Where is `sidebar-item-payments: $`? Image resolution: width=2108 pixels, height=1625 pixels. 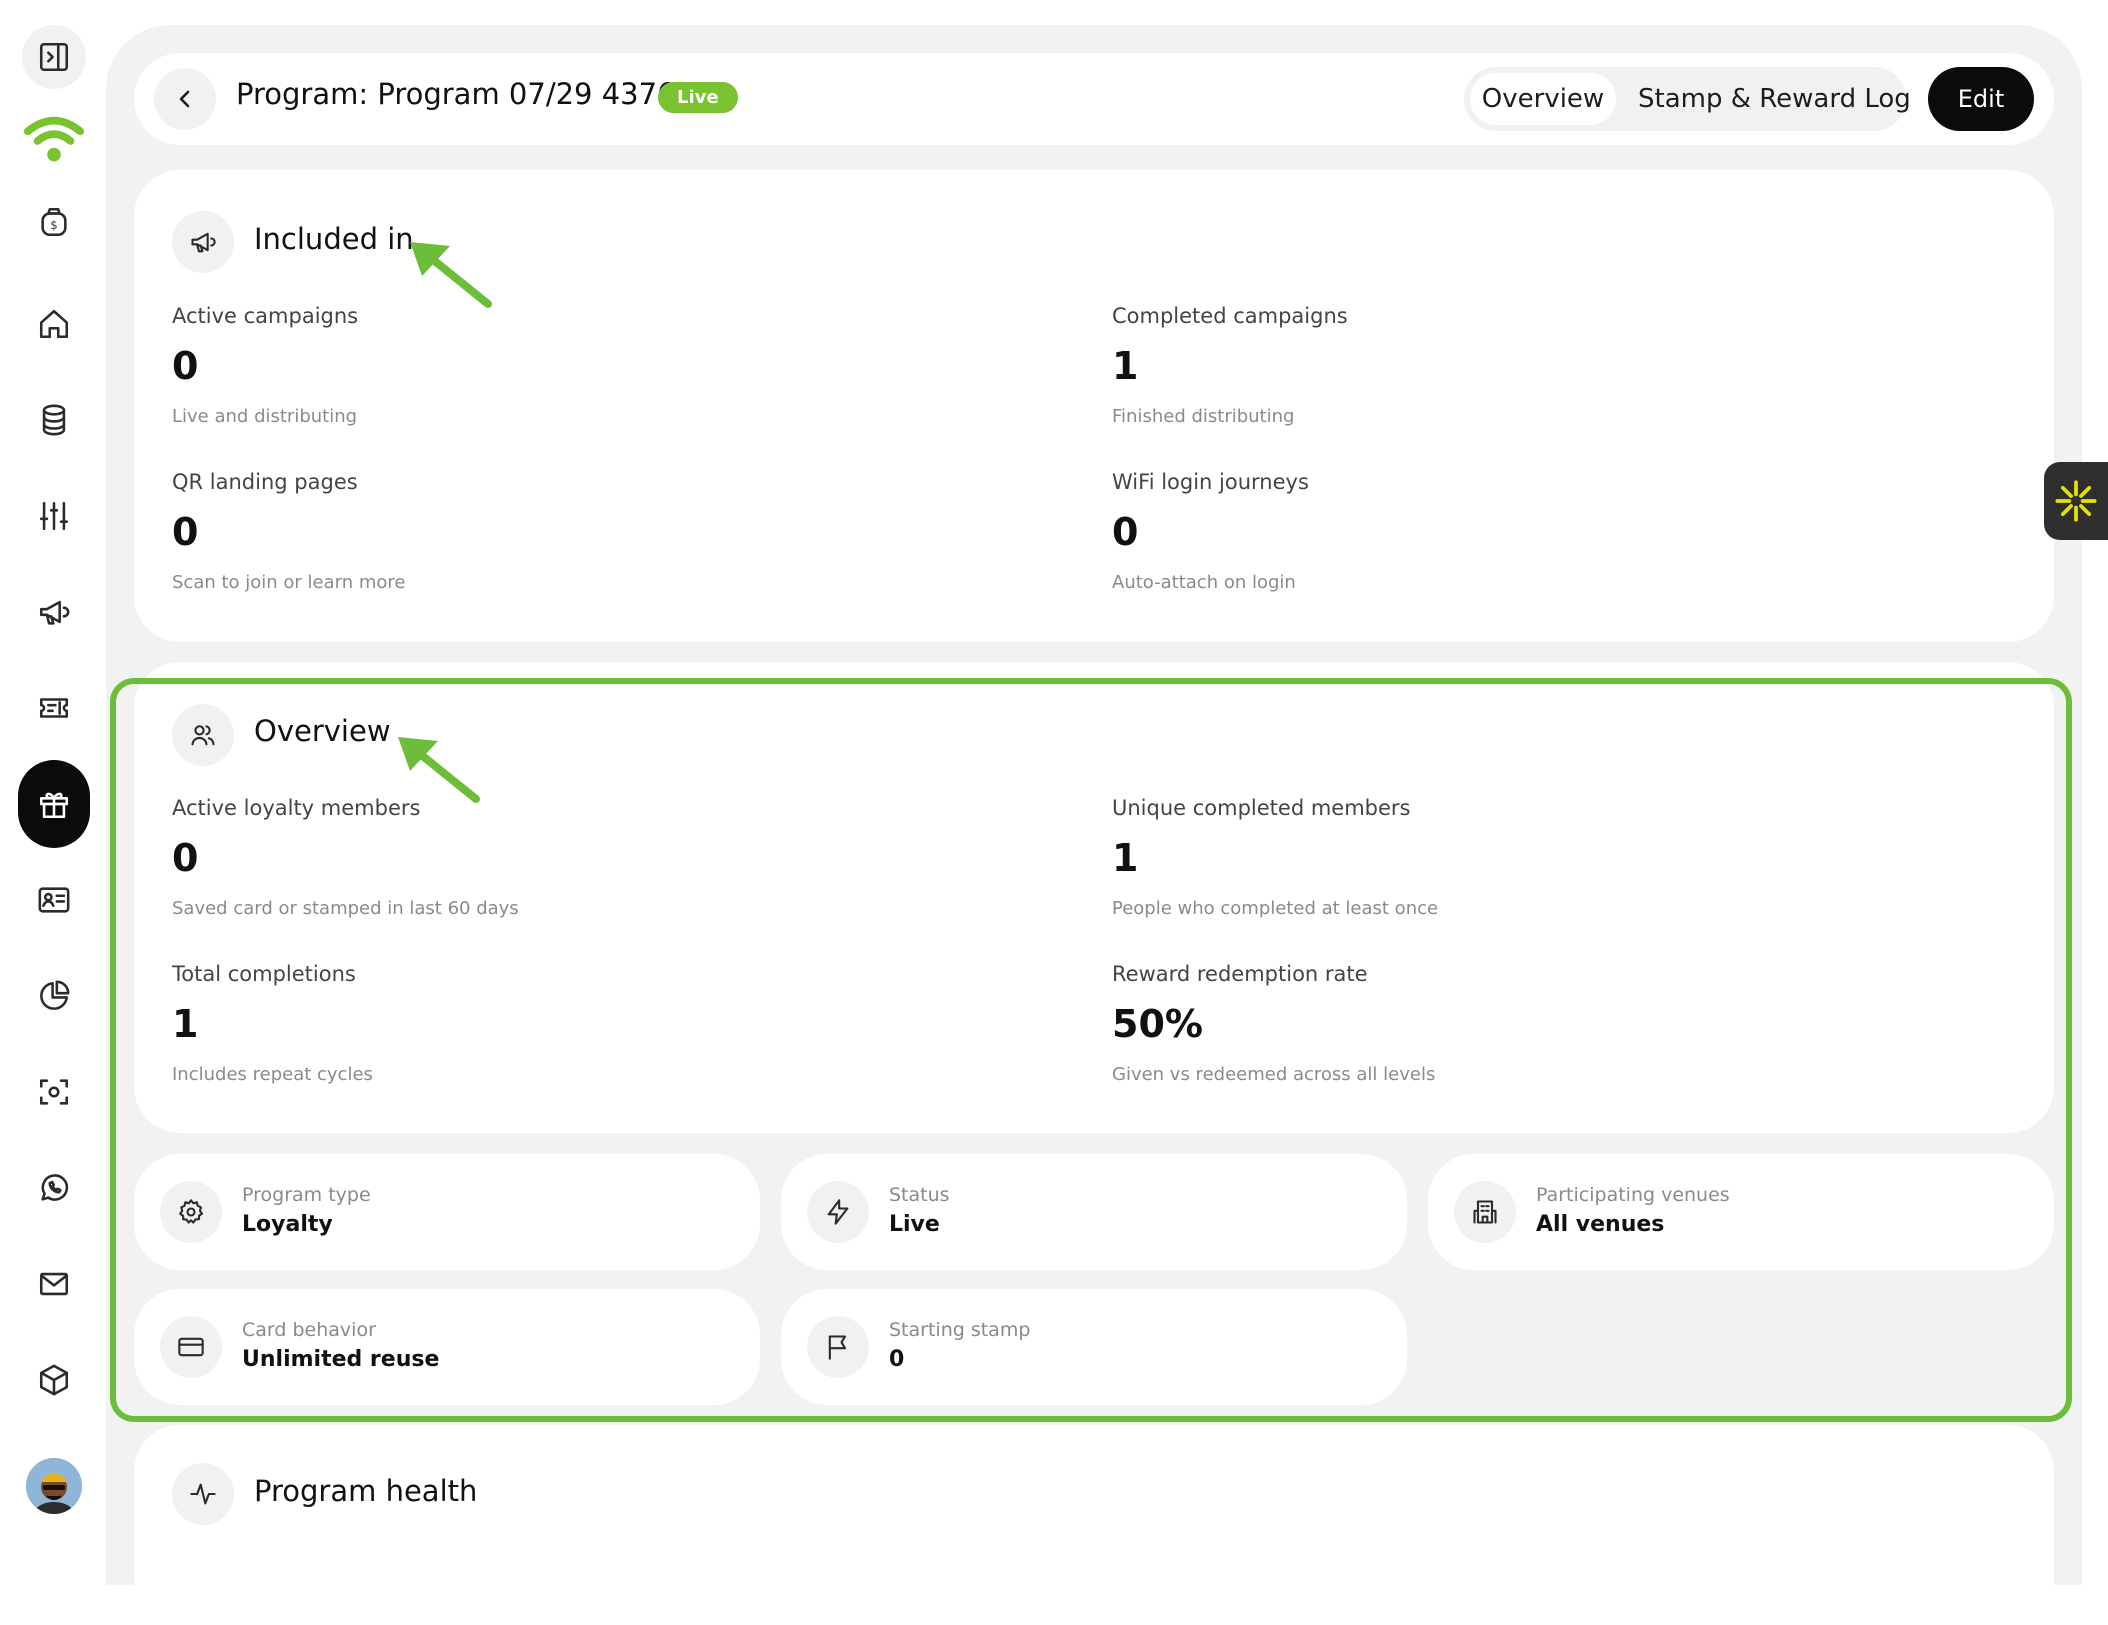
sidebar-item-payments: $ is located at coordinates (54, 222).